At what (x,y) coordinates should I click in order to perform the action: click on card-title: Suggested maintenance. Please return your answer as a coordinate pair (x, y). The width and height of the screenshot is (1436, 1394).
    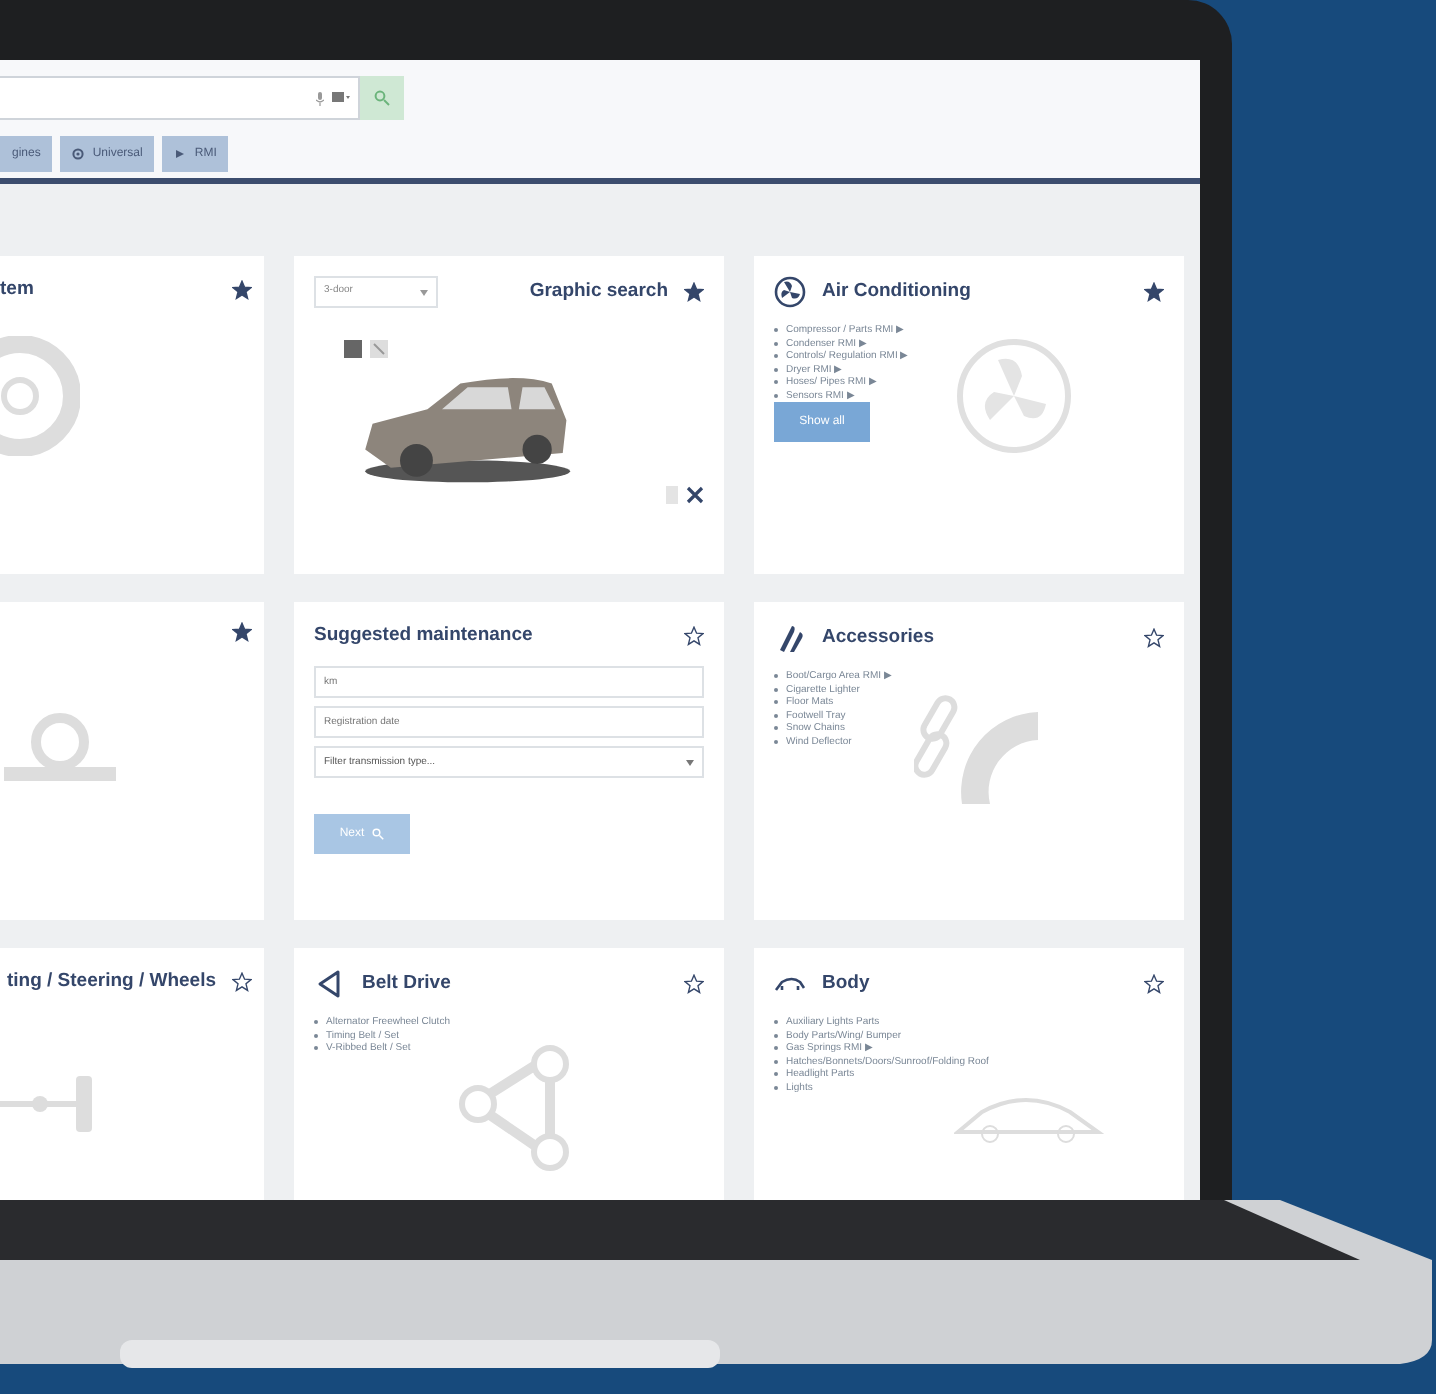
    Looking at the image, I should click on (423, 636).